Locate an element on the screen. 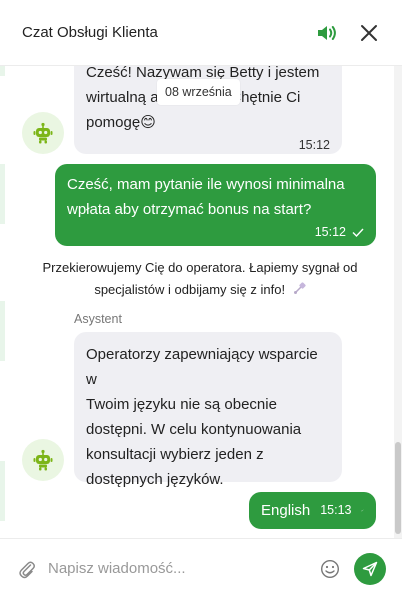 The image size is (402, 598). send-icon is located at coordinates (370, 568).